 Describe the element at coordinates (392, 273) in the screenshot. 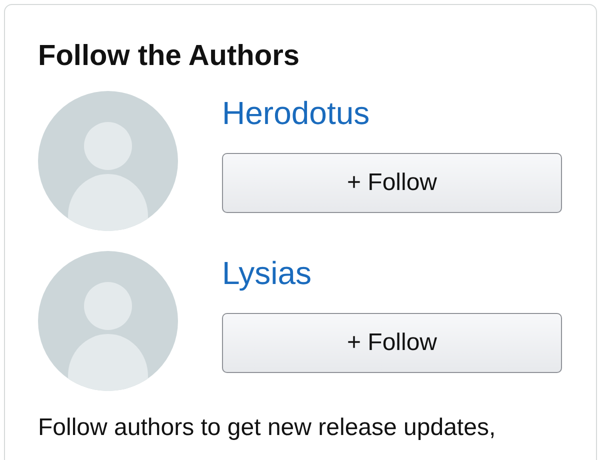

I see `author-name: Lysias` at that location.